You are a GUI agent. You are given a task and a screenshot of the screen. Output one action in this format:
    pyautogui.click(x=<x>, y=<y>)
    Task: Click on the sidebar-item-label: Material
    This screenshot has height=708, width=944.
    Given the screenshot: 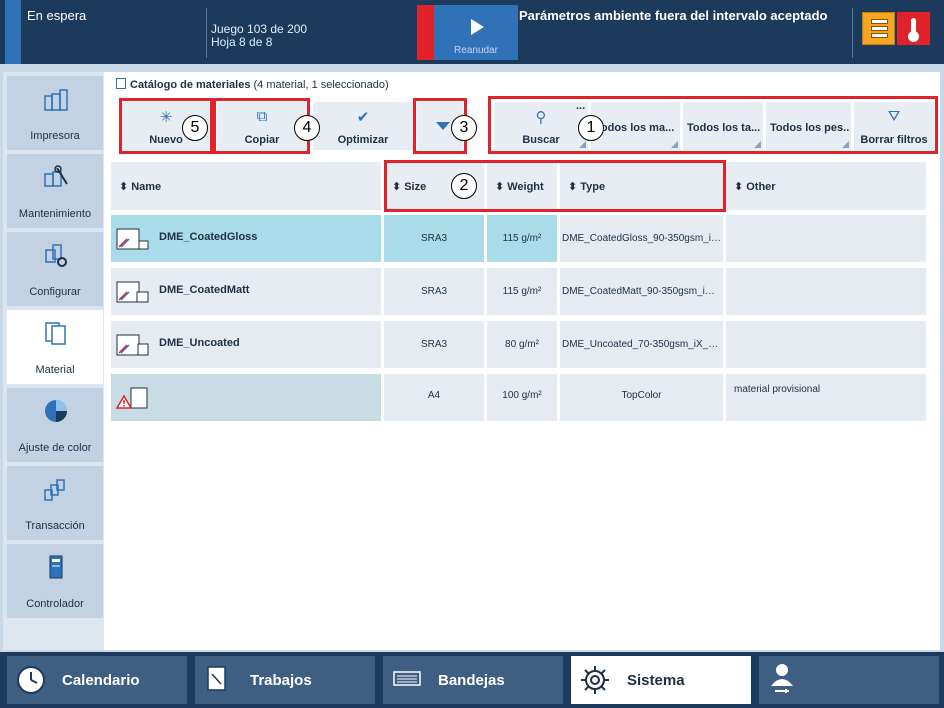 What is the action you would take?
    pyautogui.click(x=55, y=370)
    